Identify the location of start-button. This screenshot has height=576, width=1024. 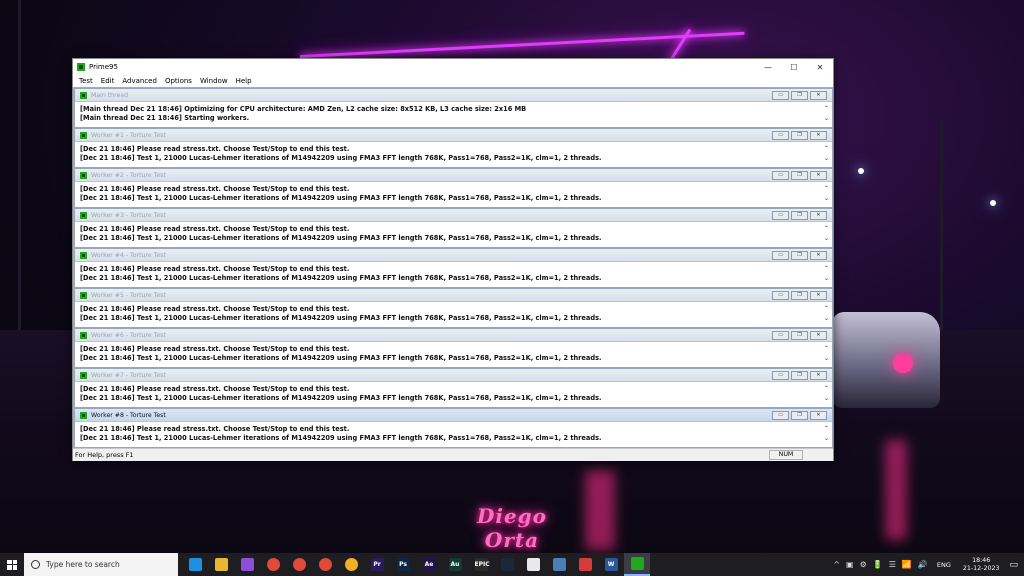
(12, 564).